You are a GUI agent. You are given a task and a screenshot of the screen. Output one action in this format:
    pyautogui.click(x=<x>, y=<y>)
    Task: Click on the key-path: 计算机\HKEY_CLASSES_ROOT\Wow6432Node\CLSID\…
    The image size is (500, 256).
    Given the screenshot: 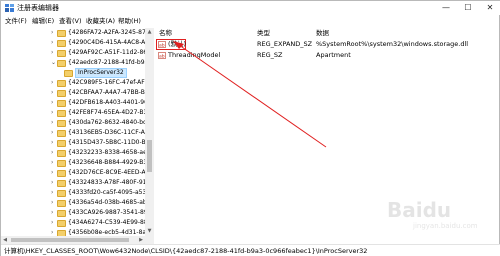 What is the action you would take?
    pyautogui.click(x=186, y=251)
    